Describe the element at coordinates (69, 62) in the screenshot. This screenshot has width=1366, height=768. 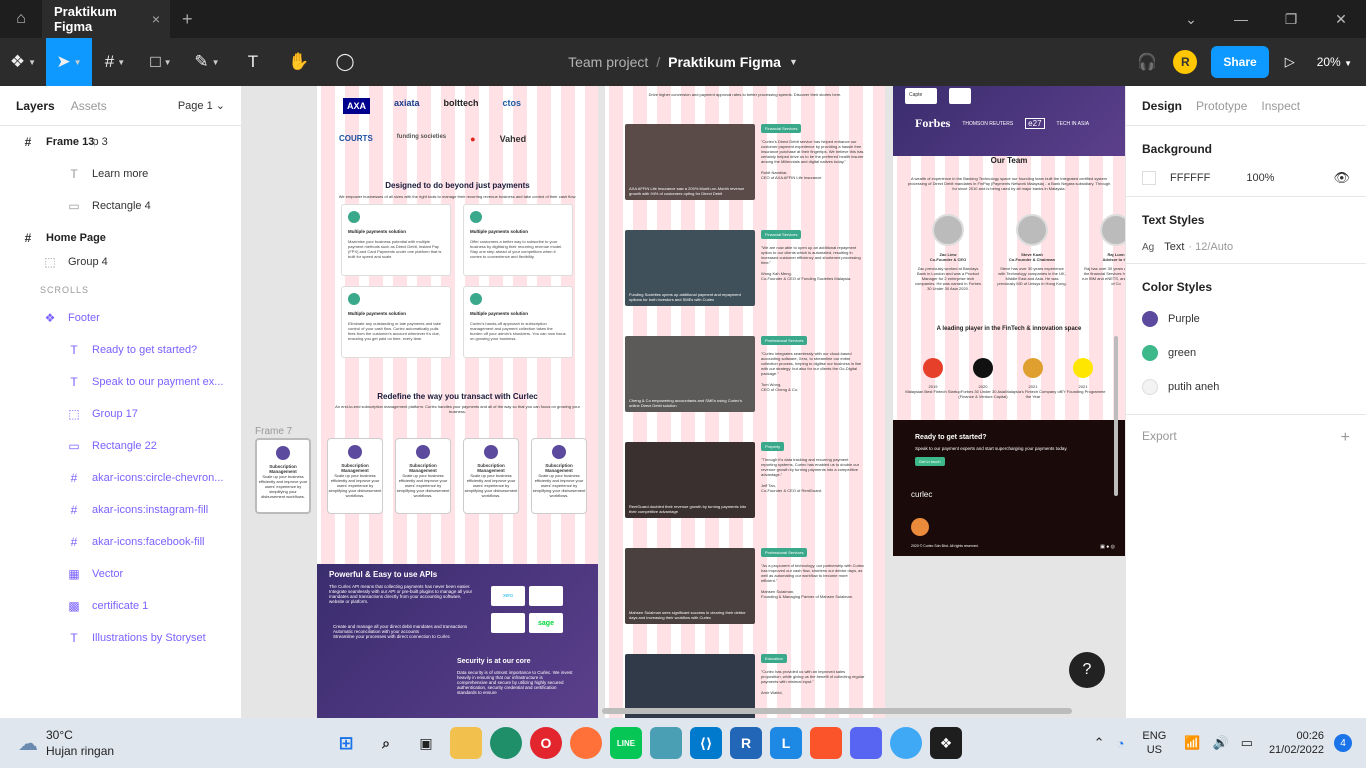
I see `move-tool-button: ➤ ▼` at that location.